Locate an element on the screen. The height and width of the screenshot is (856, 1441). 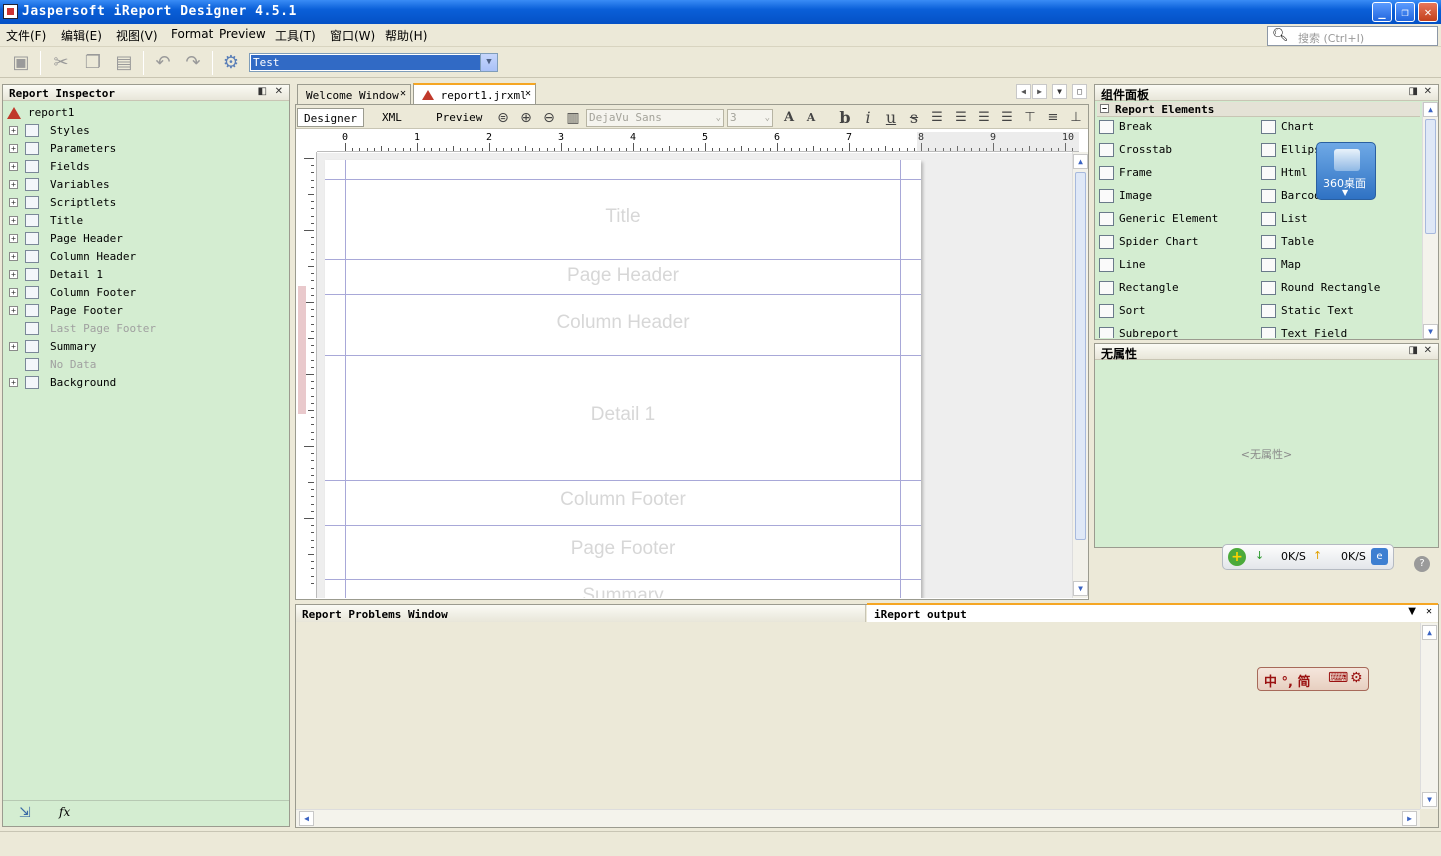
tree-item-background: + Background is located at coordinates (143, 383).